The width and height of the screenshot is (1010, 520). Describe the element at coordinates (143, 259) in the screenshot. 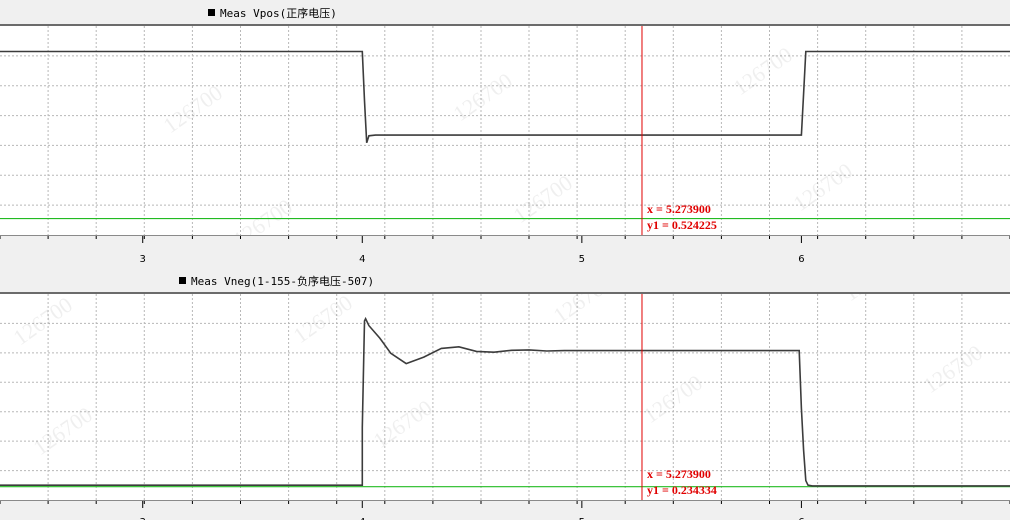

I see `x-tick-label: 3` at that location.